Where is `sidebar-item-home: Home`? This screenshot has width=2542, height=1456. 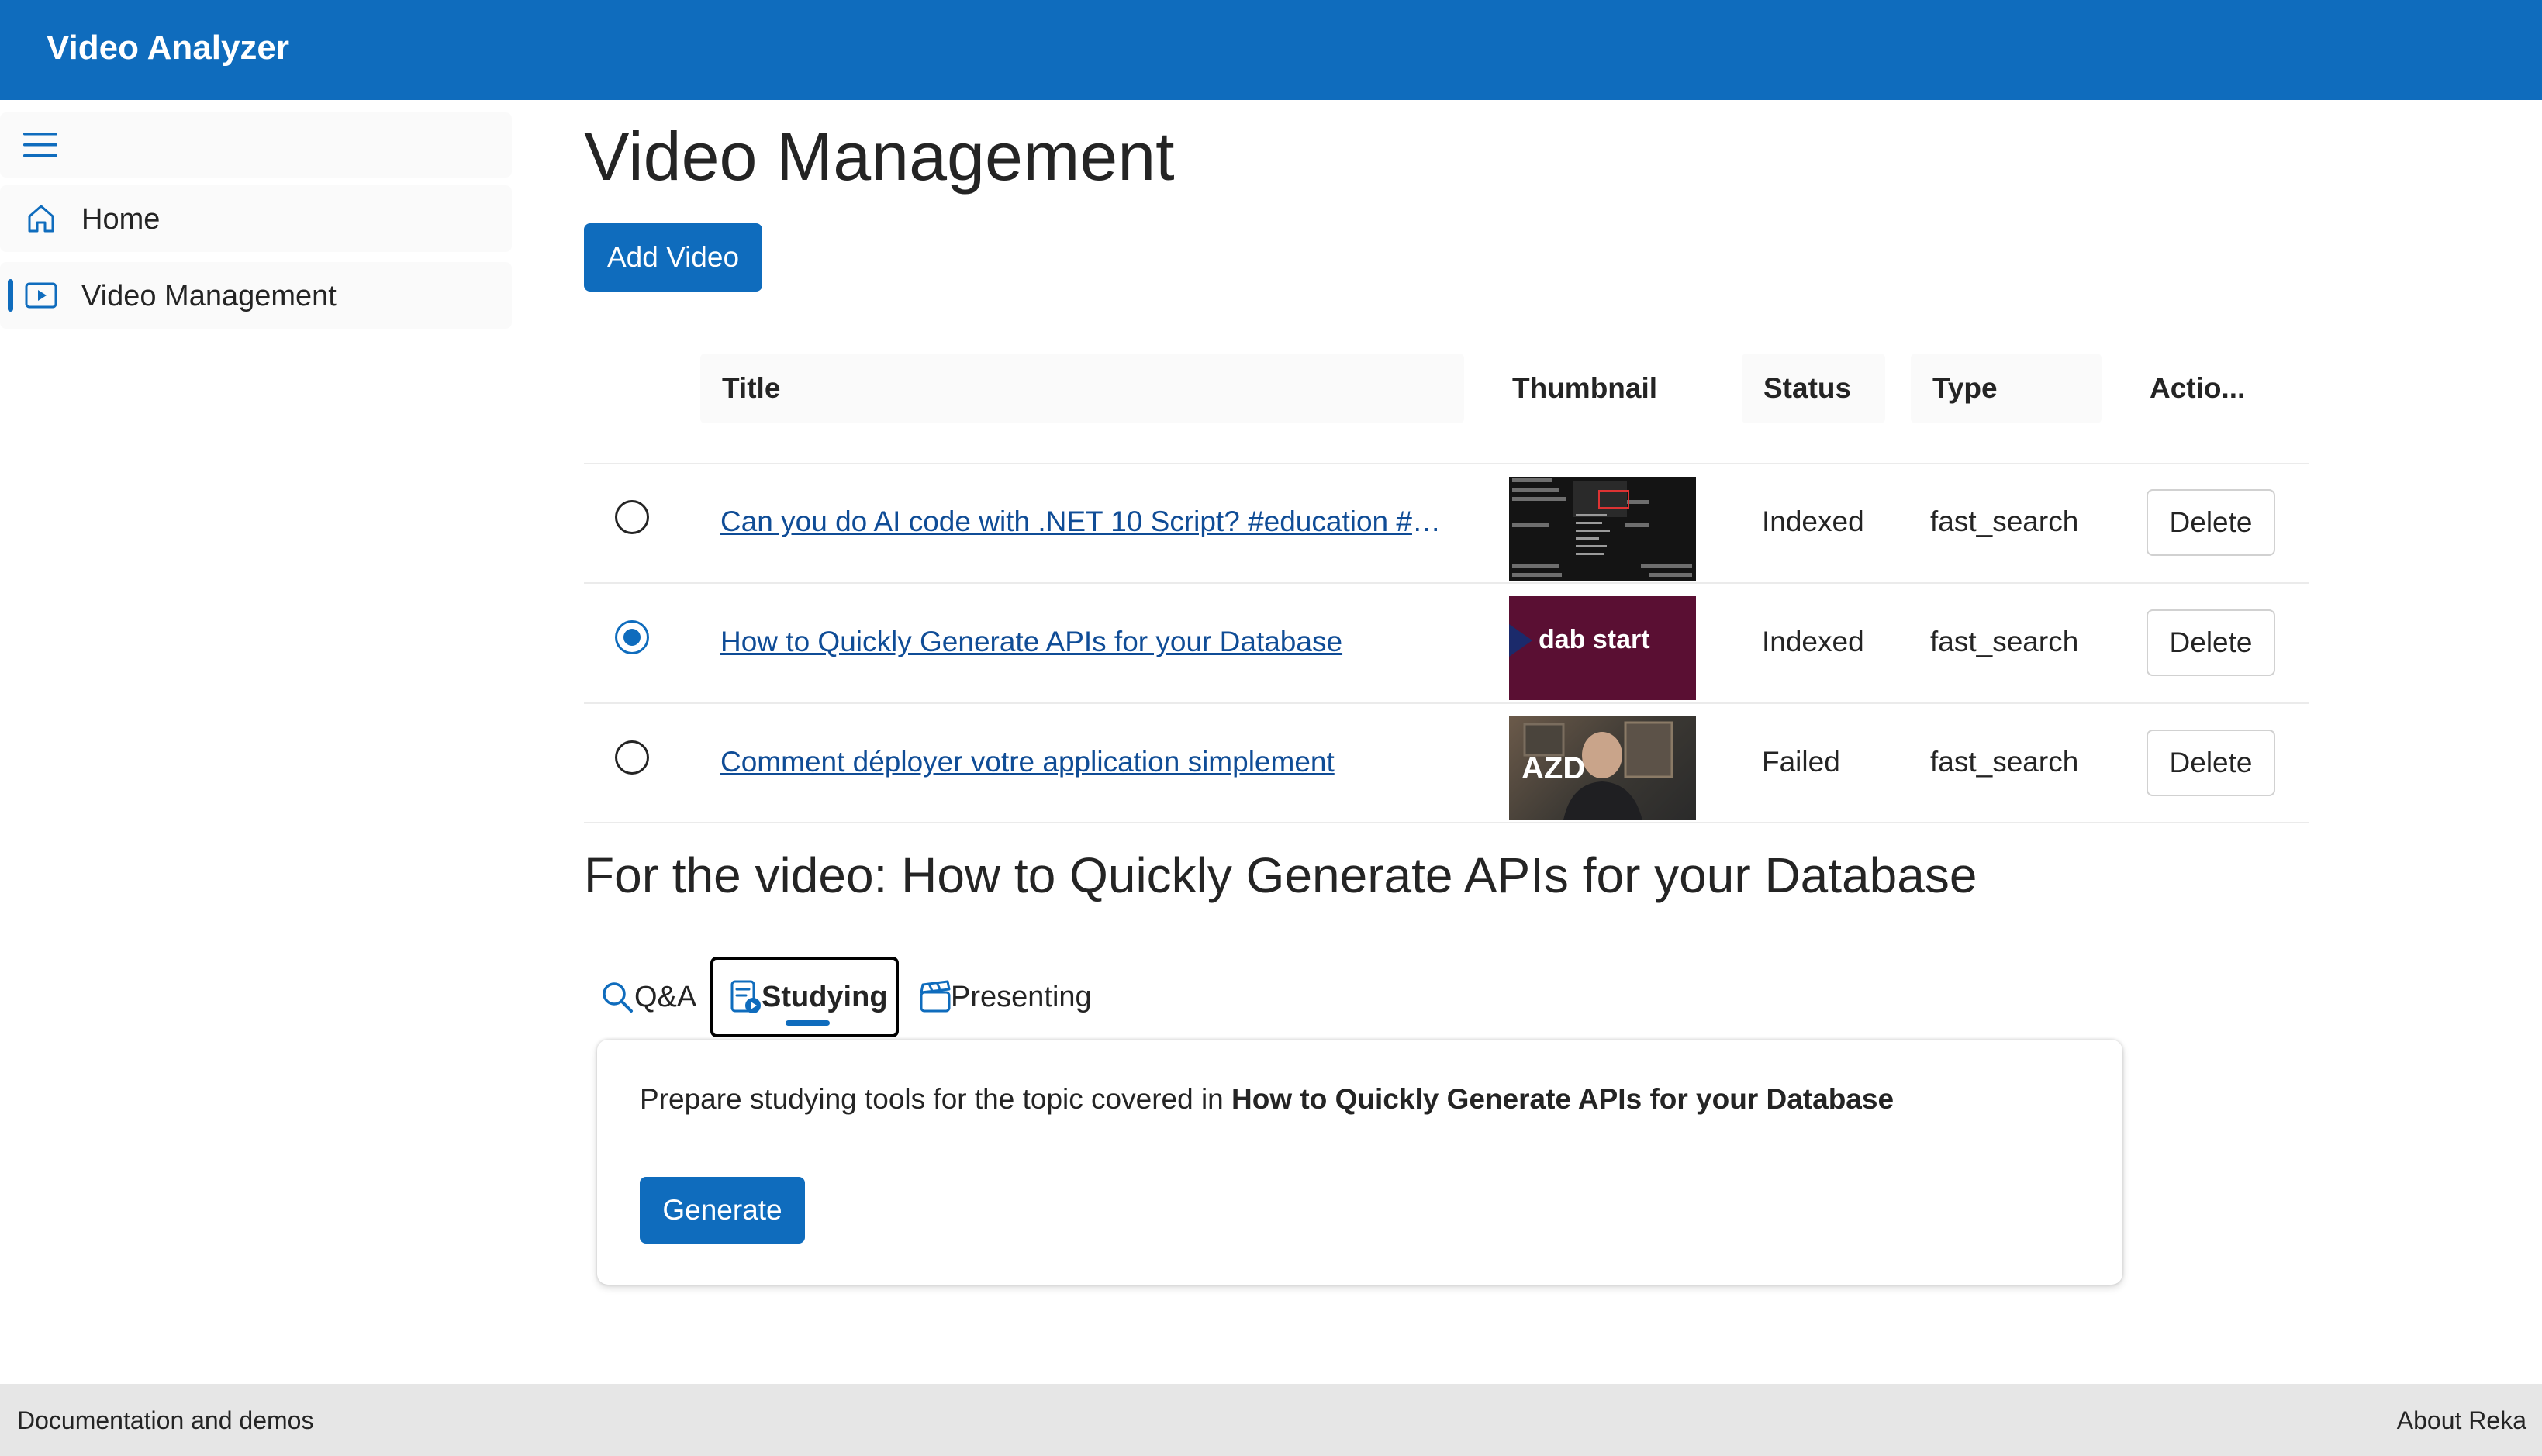
sidebar-item-home: Home is located at coordinates (256, 219).